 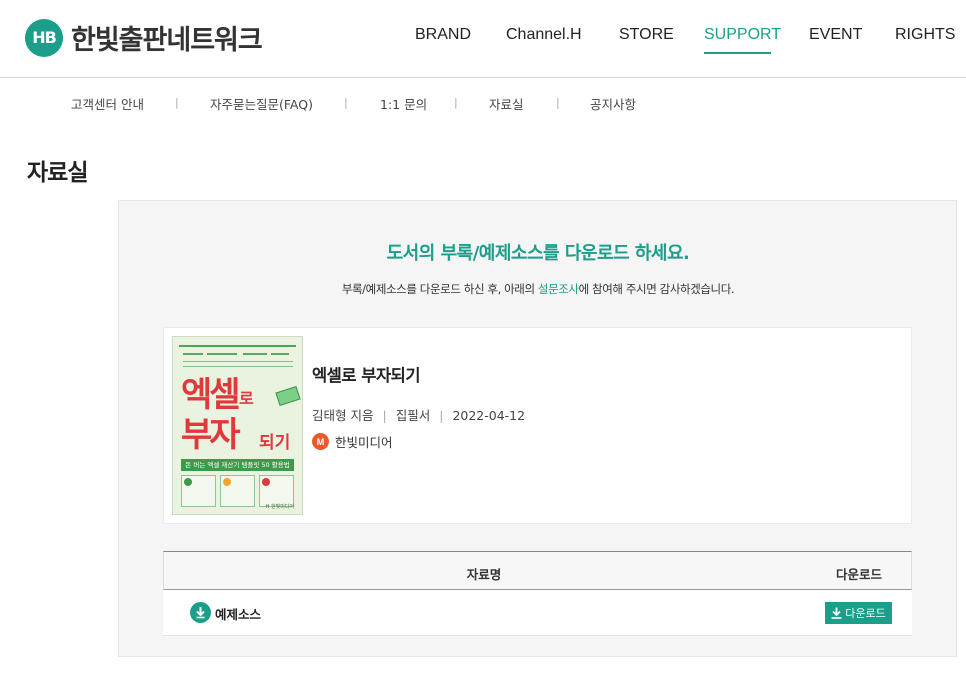 What do you see at coordinates (558, 289) in the screenshot?
I see `survey-link: 설문조사` at bounding box center [558, 289].